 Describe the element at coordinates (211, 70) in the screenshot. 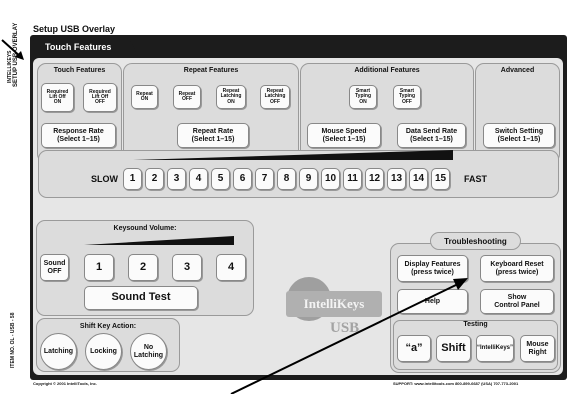

I see `repeat-features-title: Repeat Features` at that location.